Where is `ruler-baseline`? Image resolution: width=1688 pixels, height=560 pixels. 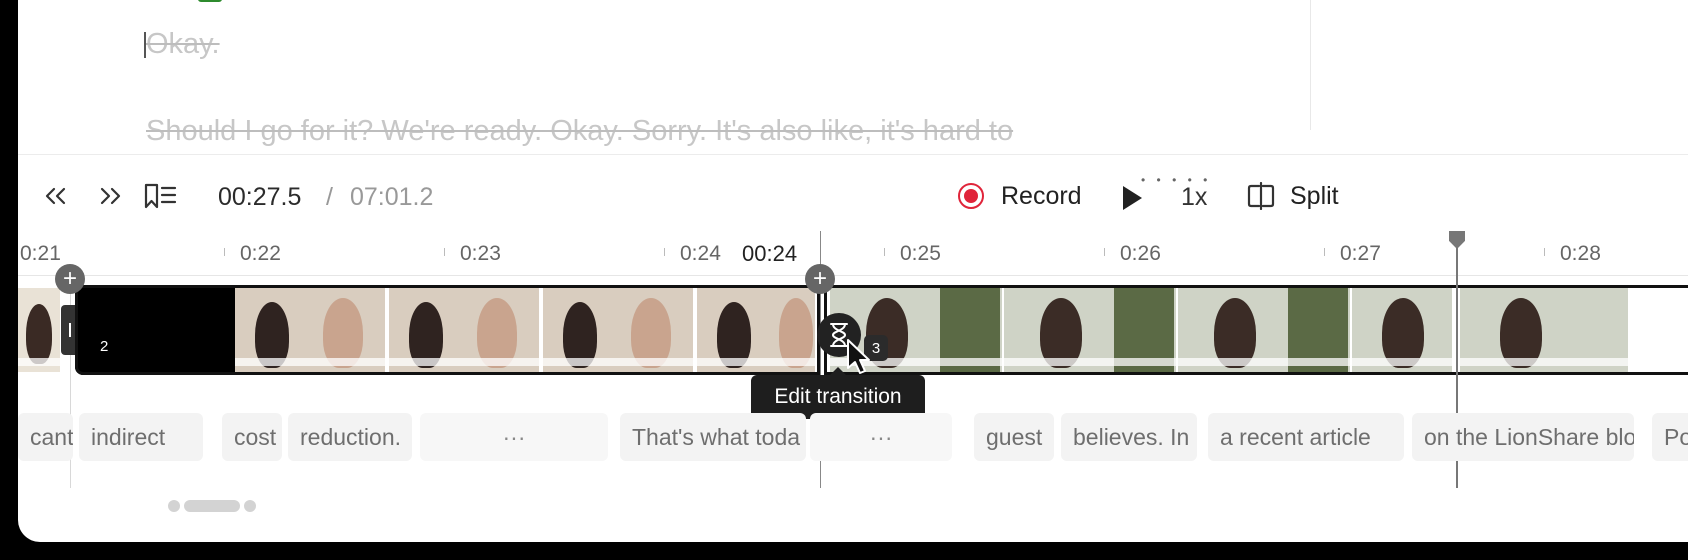
ruler-baseline is located at coordinates (853, 275).